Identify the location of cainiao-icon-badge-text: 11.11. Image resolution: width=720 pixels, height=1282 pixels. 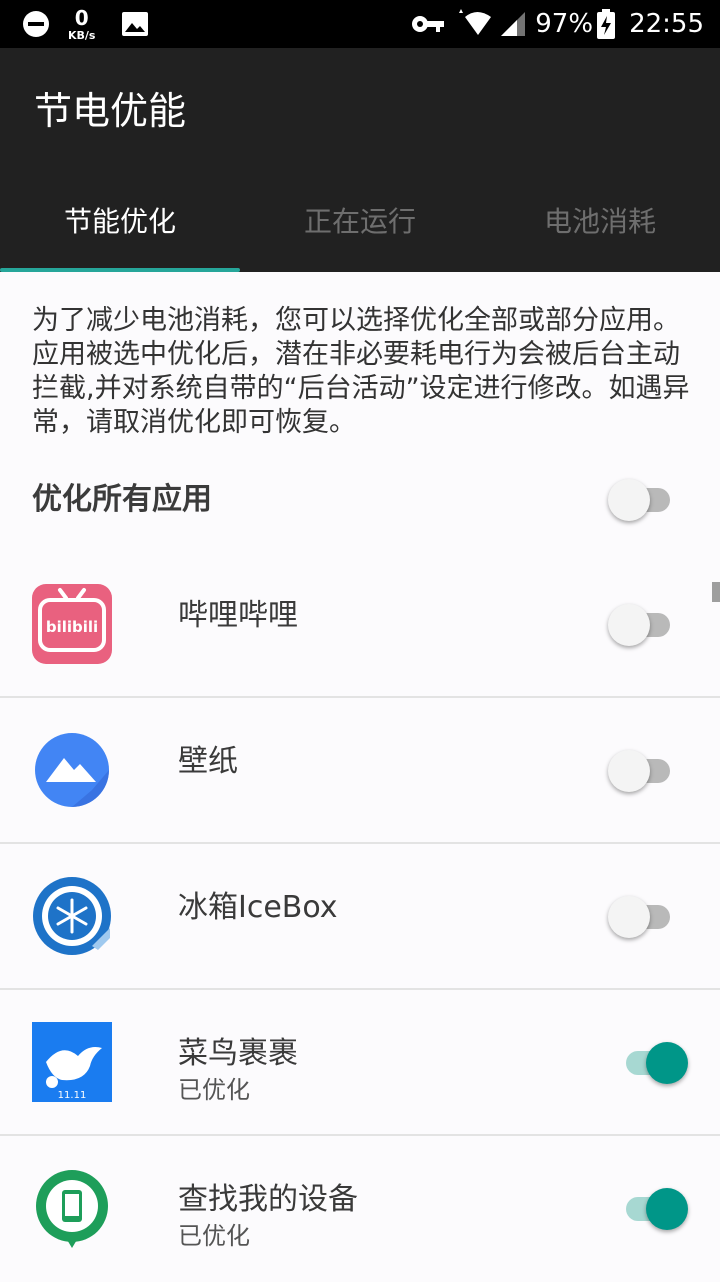
(72, 1095).